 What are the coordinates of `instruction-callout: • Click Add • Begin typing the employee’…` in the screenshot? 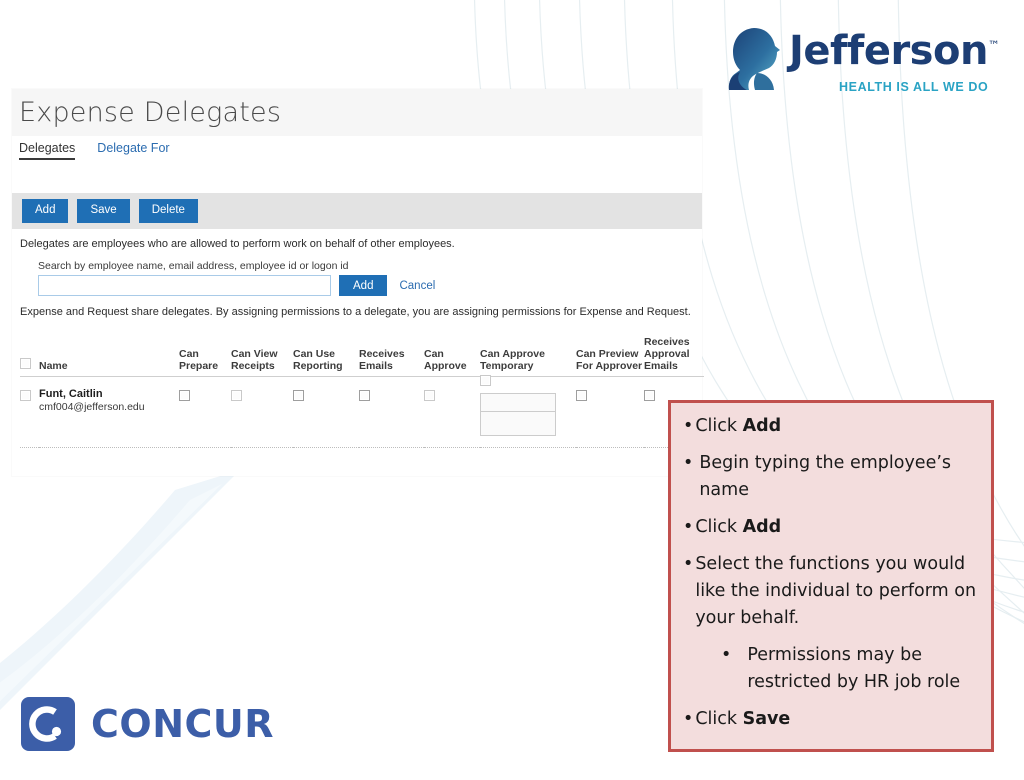 It's located at (831, 576).